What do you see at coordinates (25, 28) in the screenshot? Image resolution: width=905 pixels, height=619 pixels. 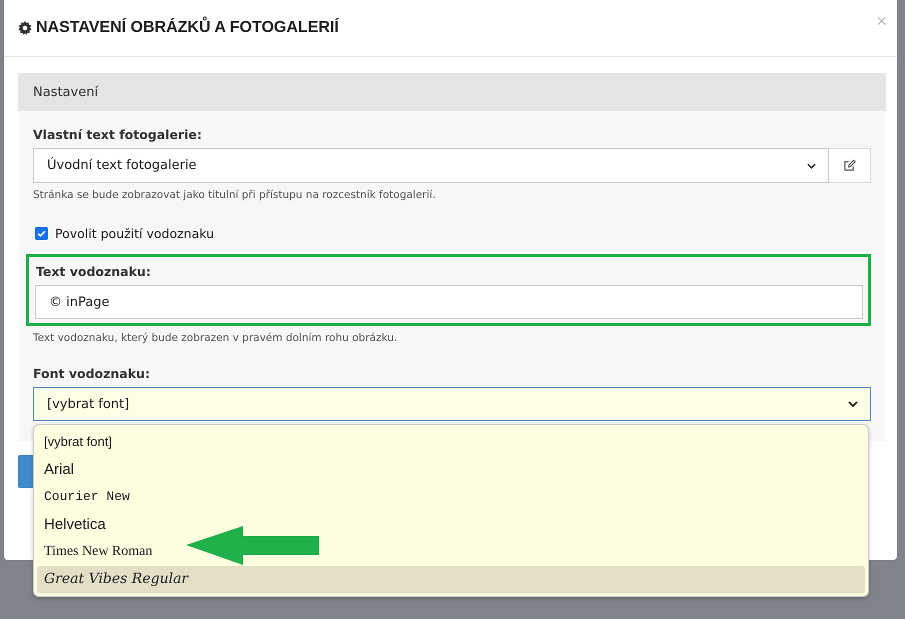 I see `settings-icon` at bounding box center [25, 28].